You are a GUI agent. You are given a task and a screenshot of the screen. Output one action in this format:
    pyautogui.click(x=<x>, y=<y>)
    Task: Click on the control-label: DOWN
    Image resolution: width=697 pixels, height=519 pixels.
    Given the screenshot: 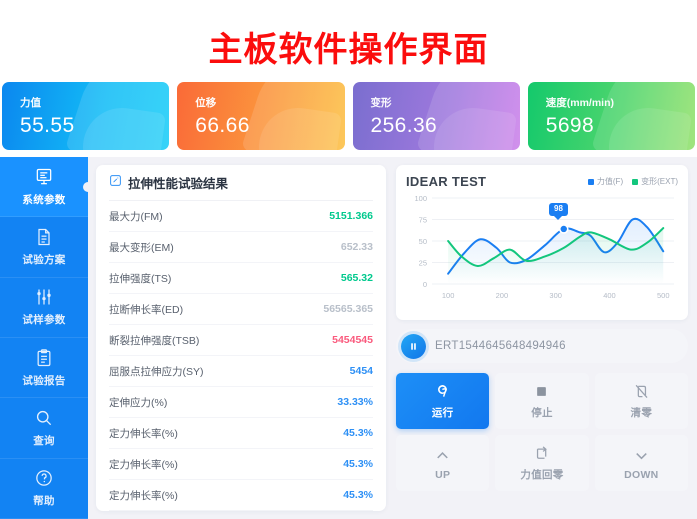 What is the action you would take?
    pyautogui.click(x=641, y=474)
    